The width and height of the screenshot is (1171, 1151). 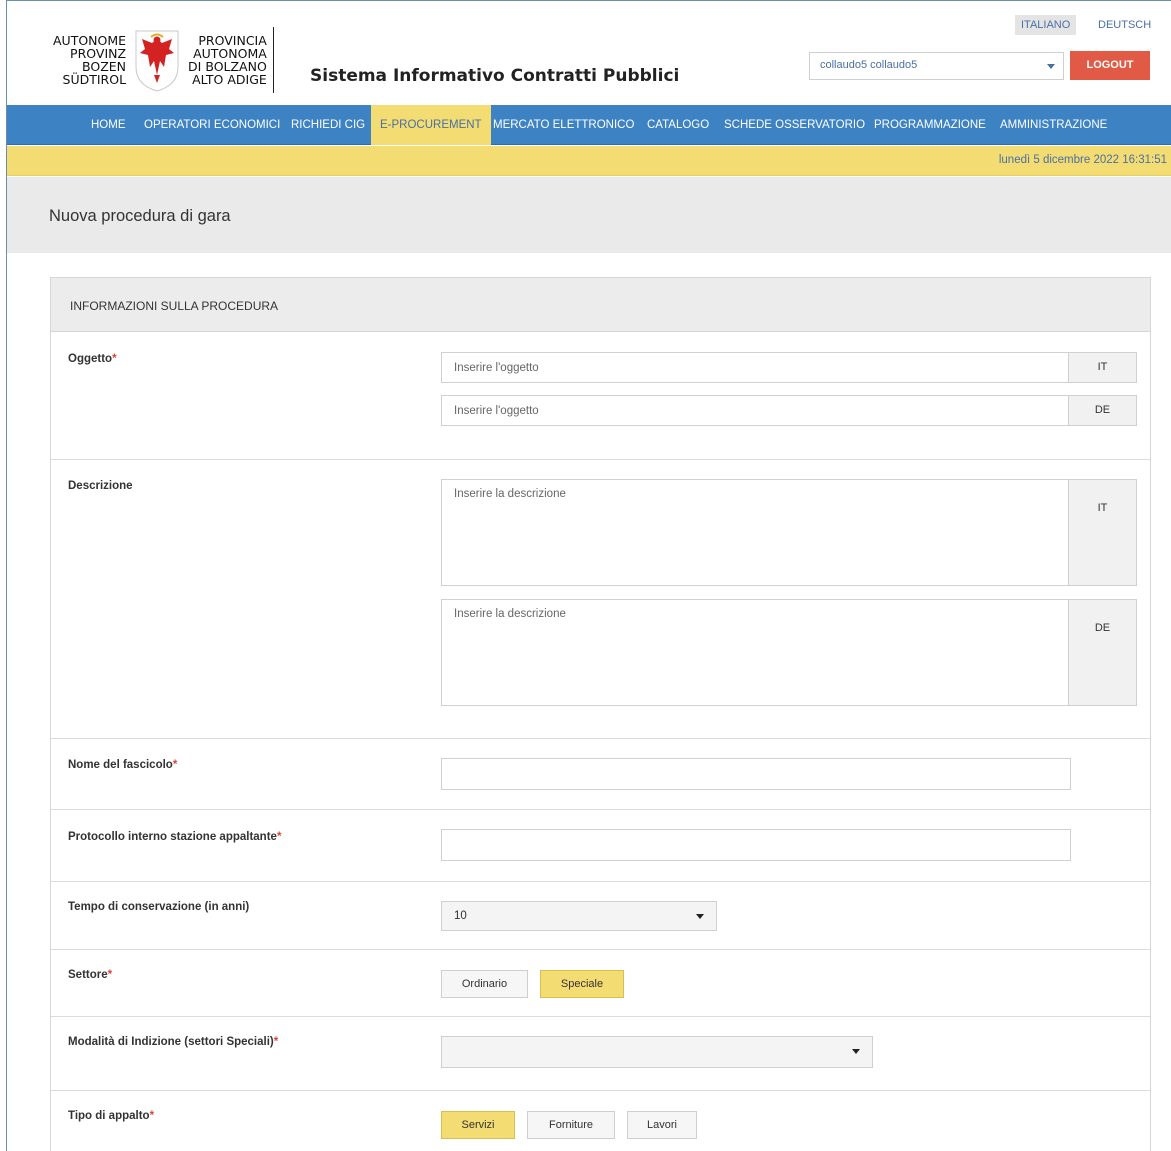 I want to click on eagle-coat-of-arms-icon, so click(x=157, y=61).